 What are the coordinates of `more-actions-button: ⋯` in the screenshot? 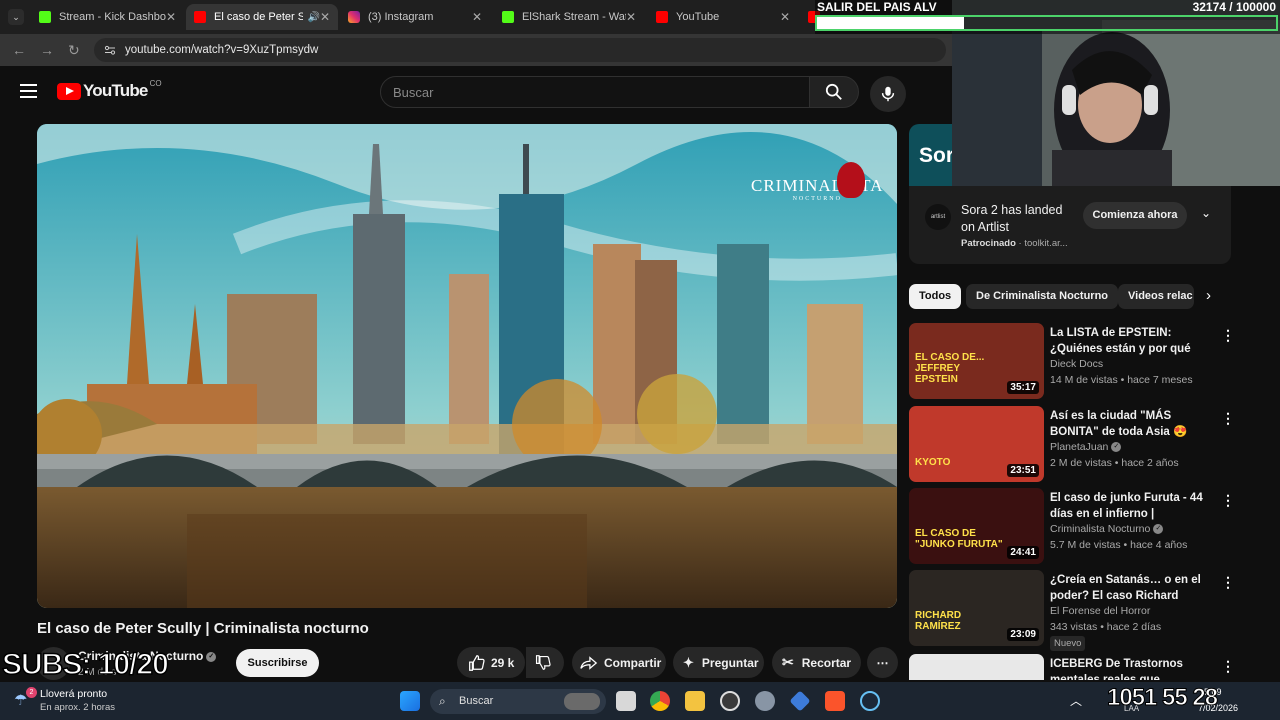 It's located at (882, 662).